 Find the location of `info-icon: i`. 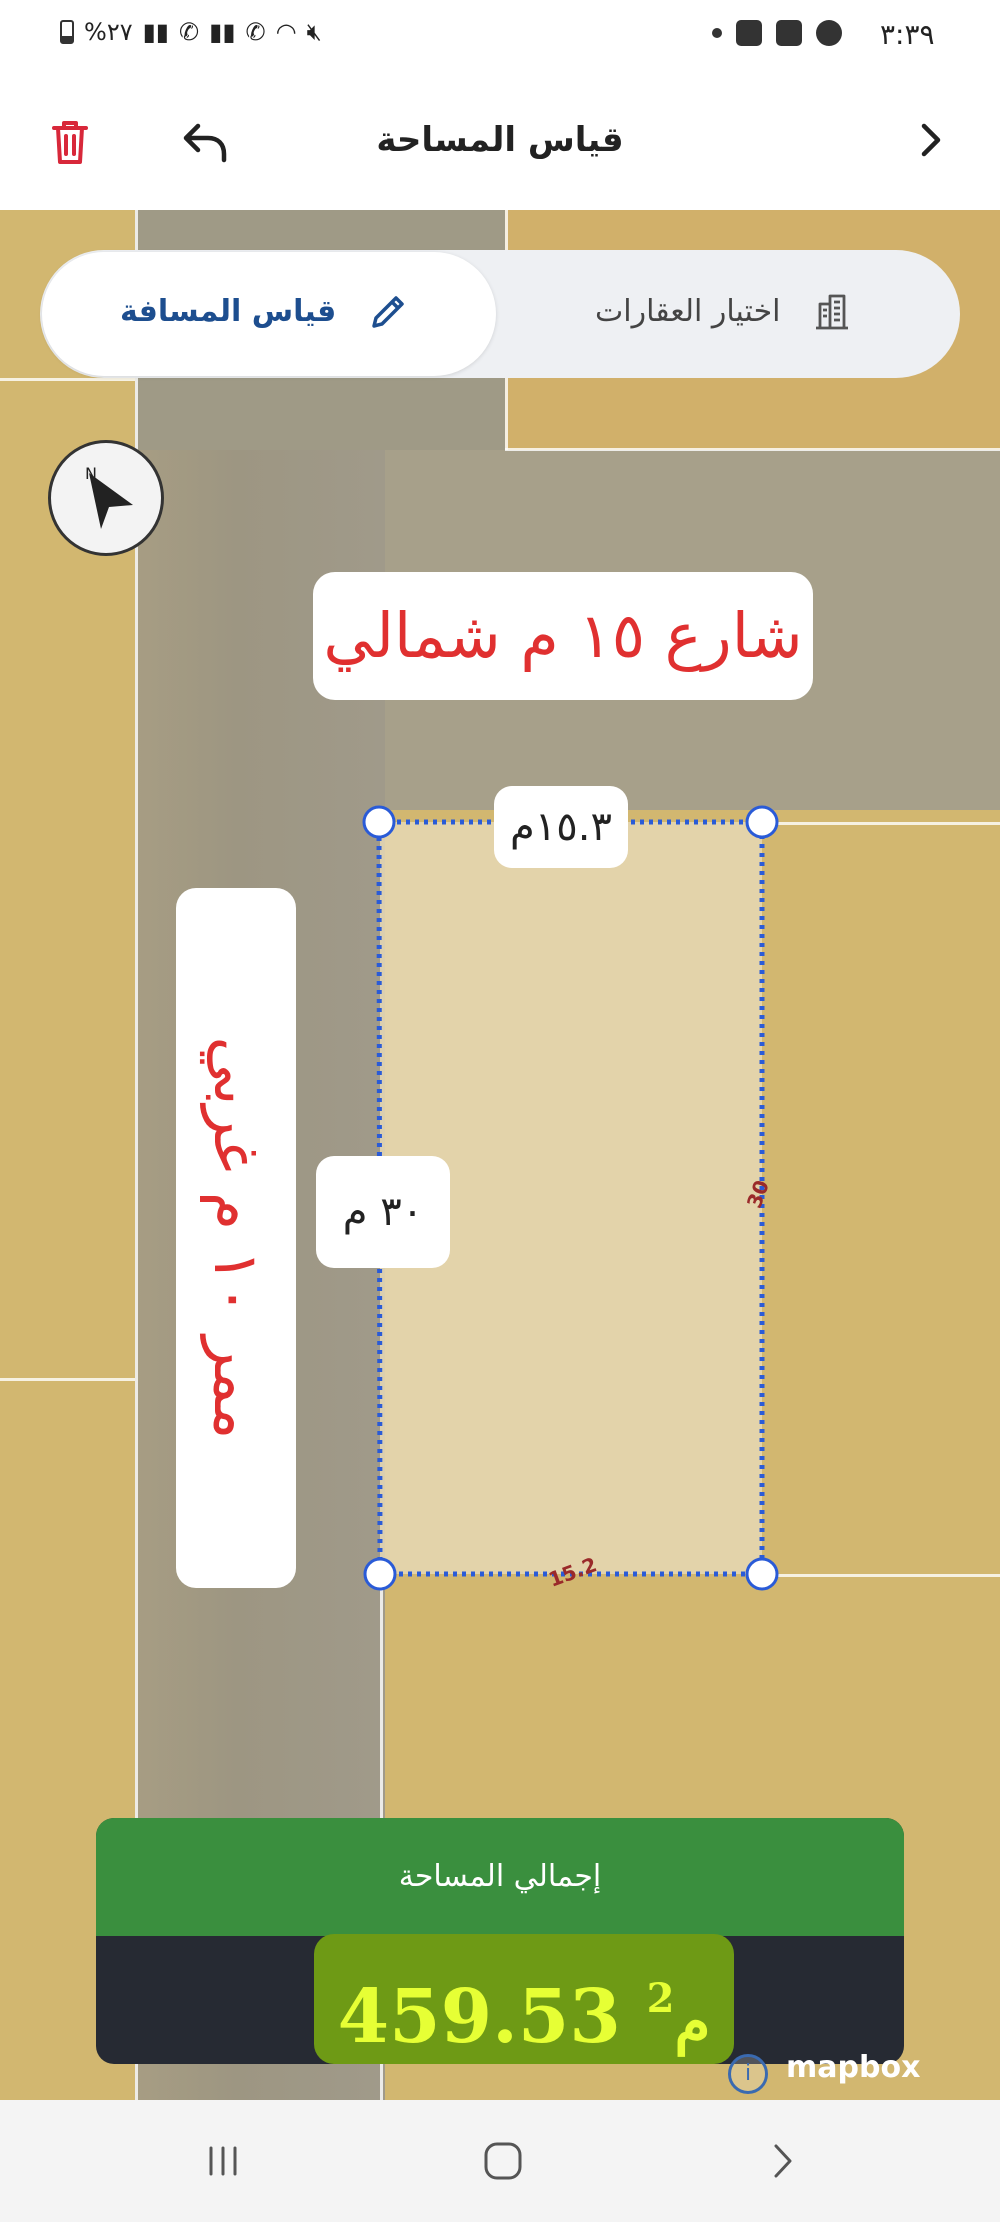

info-icon: i is located at coordinates (748, 2074).